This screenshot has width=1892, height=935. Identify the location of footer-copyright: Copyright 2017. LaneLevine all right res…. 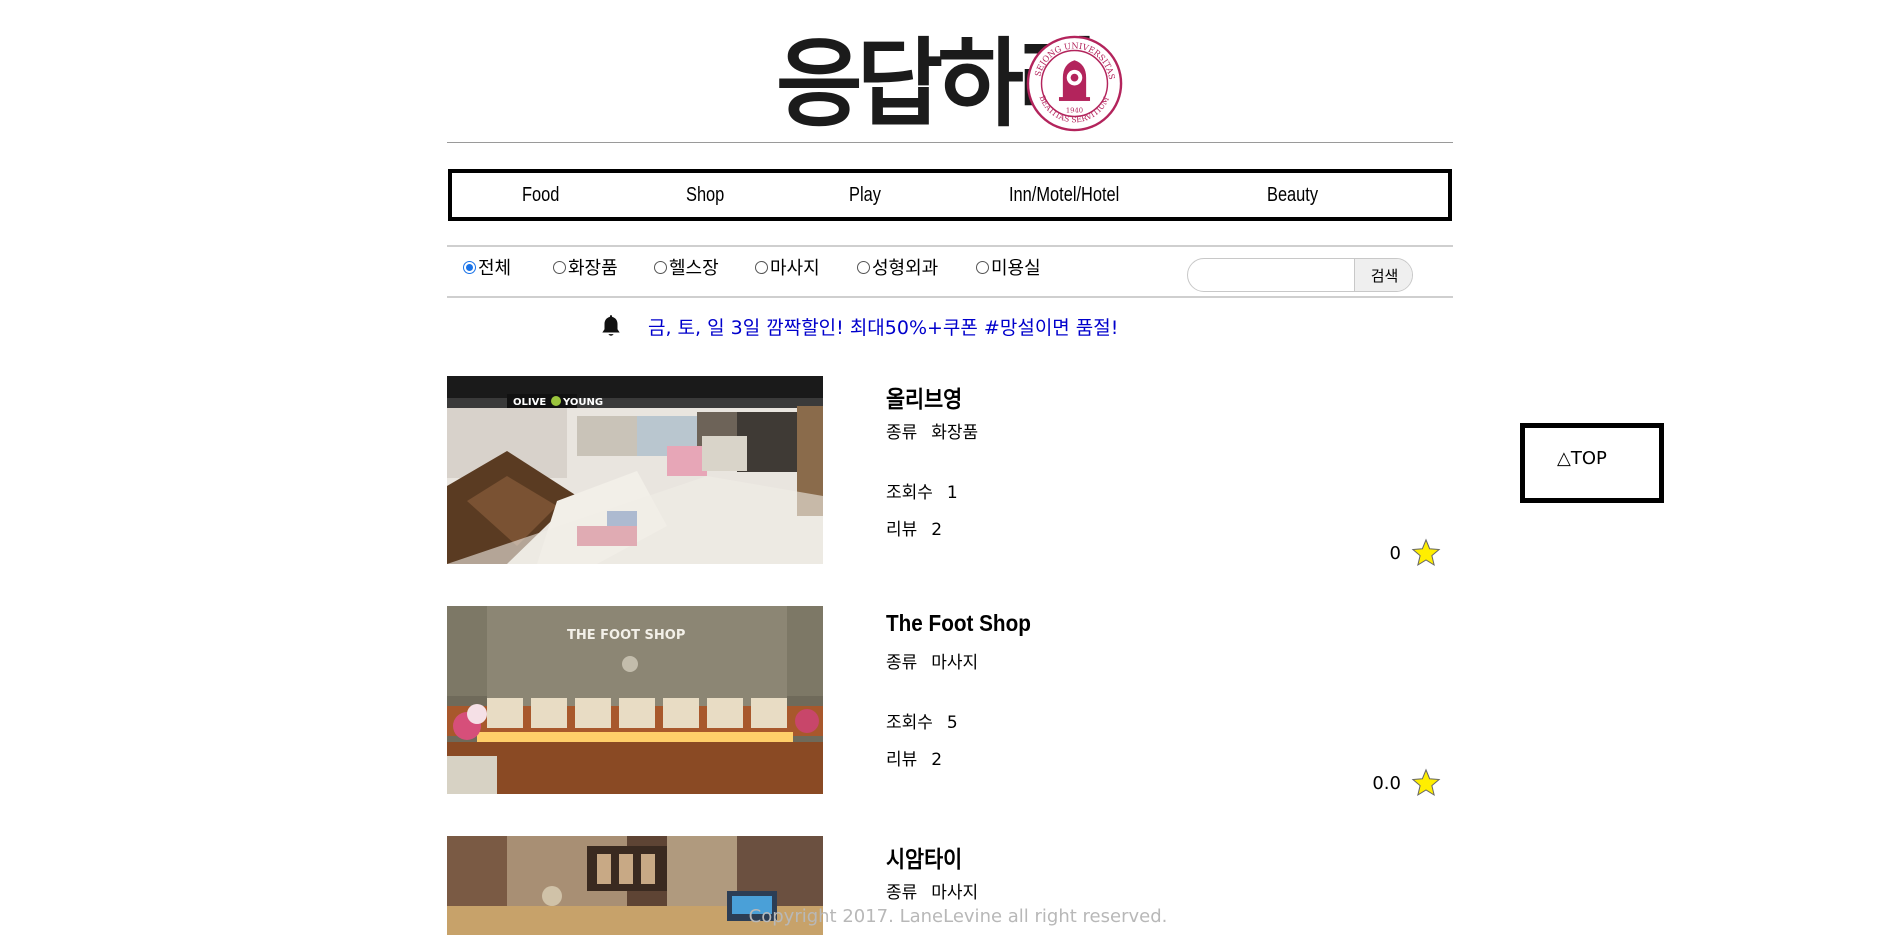
(946, 916).